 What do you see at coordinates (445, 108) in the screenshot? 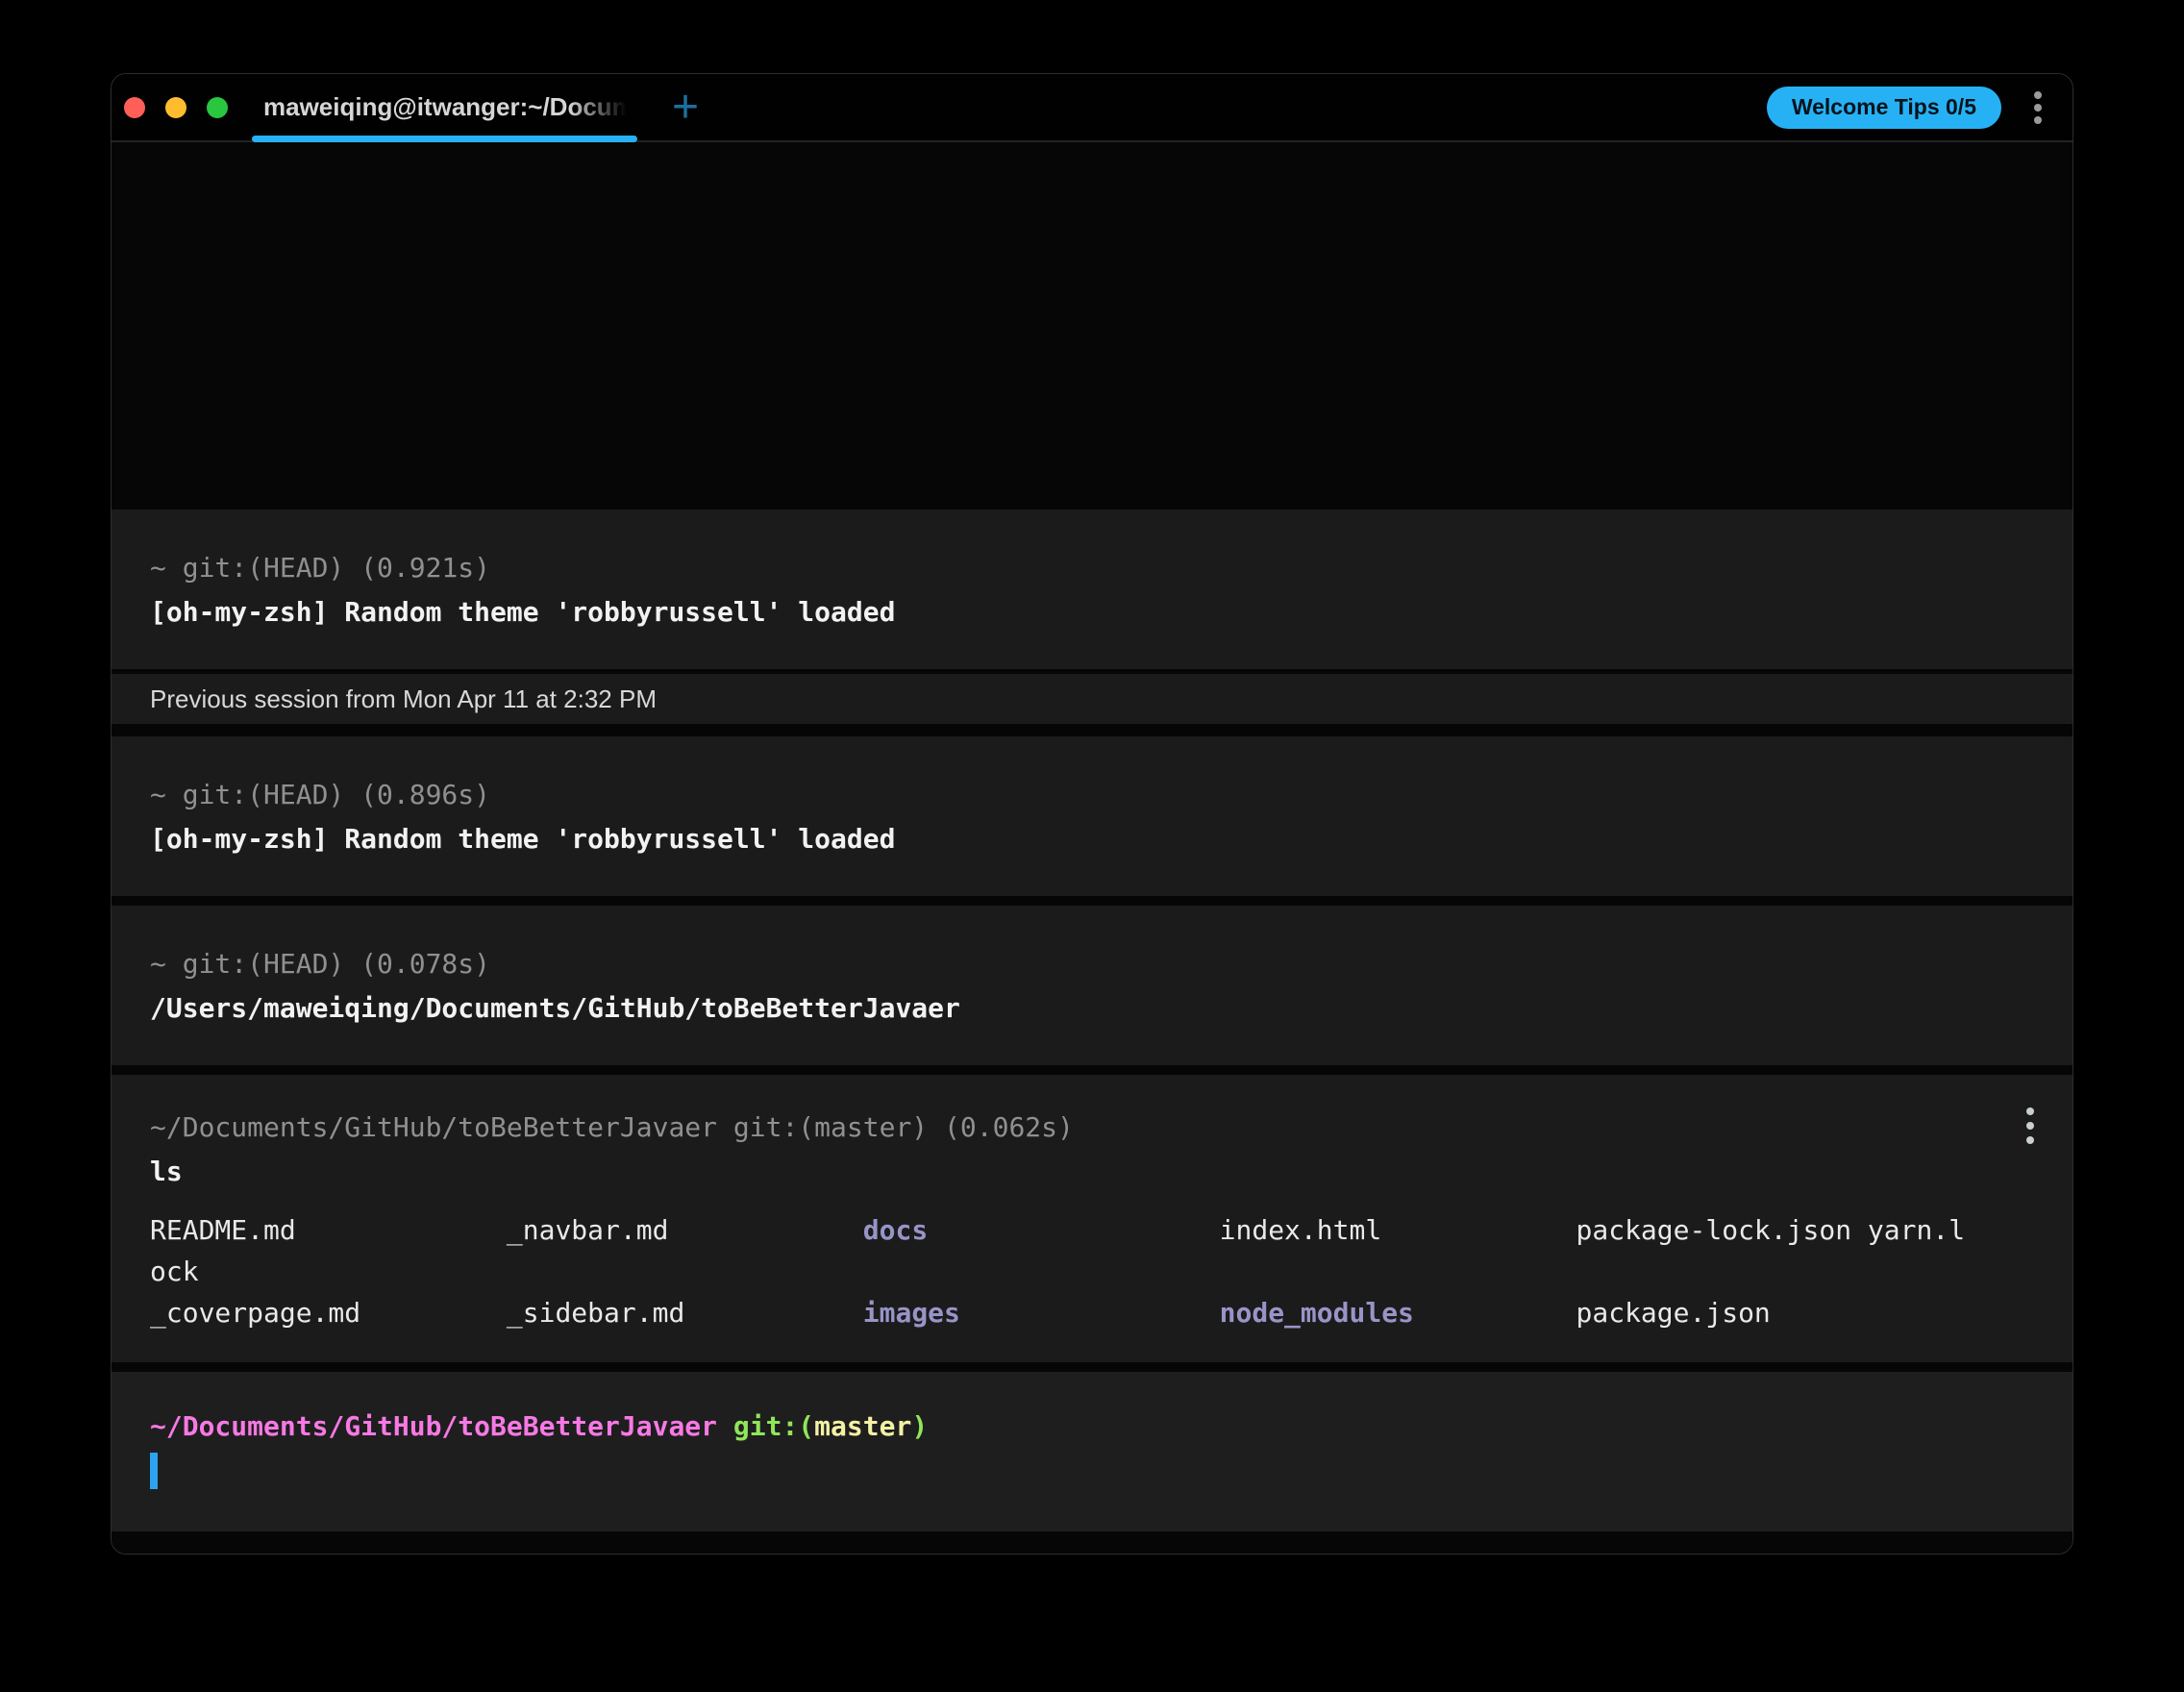
I see `tab-active: maweiqing@itwanger:~/Docum` at bounding box center [445, 108].